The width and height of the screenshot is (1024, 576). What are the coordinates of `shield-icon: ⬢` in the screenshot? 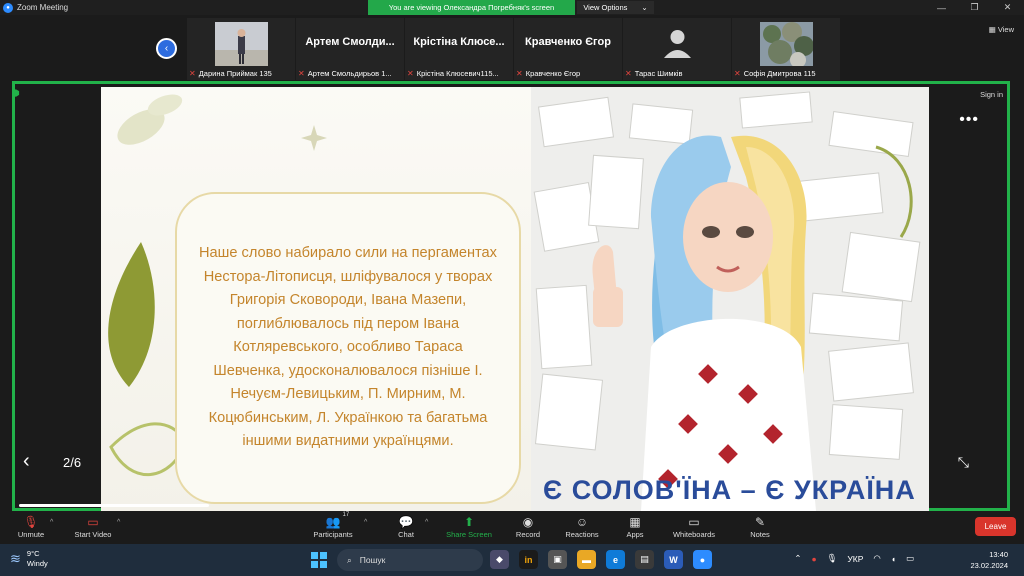 It's located at (16, 93).